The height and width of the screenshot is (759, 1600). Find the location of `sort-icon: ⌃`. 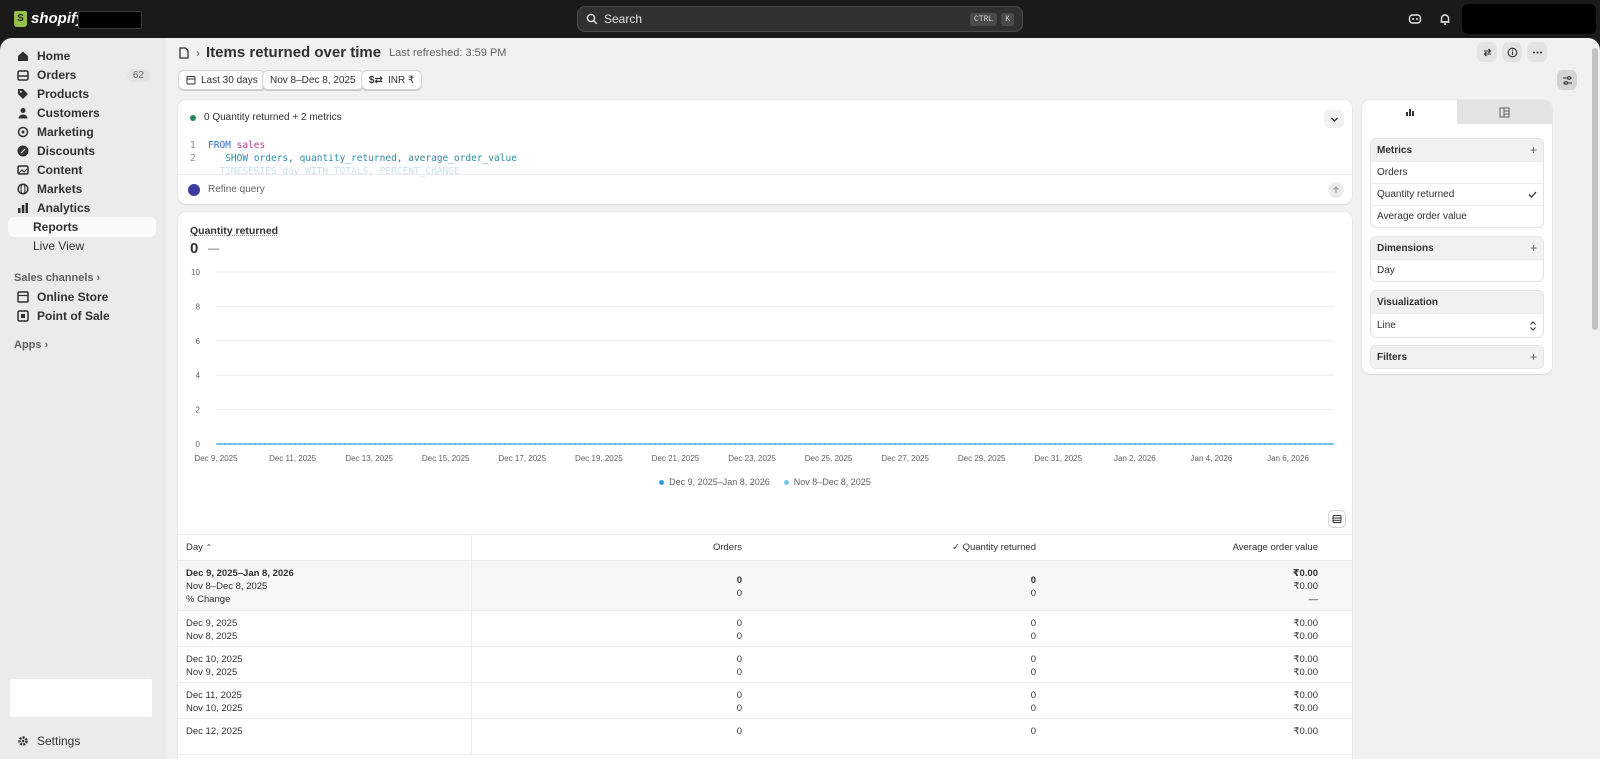

sort-icon: ⌃ is located at coordinates (209, 547).